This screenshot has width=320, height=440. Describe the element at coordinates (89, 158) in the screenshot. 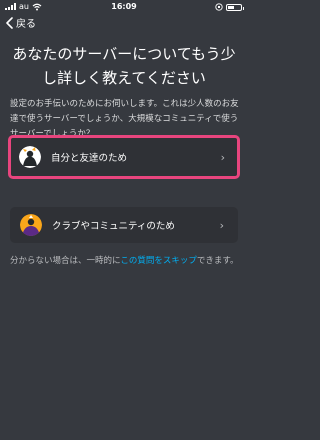

I see `option-friends-label: 自分と友達のため` at that location.